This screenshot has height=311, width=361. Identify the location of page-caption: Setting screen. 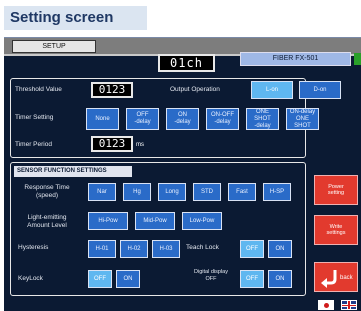
(75, 18).